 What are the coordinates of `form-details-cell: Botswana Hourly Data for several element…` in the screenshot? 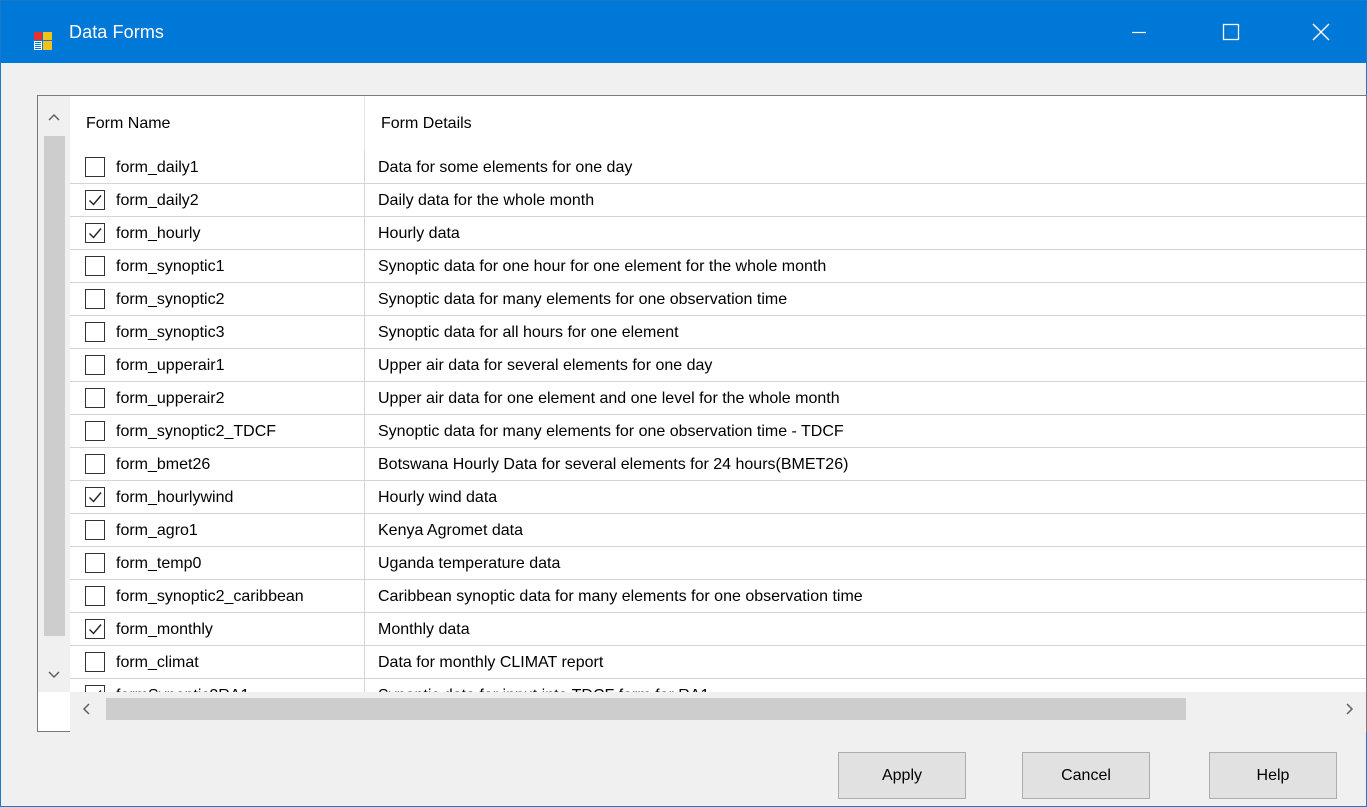 It's located at (868, 464).